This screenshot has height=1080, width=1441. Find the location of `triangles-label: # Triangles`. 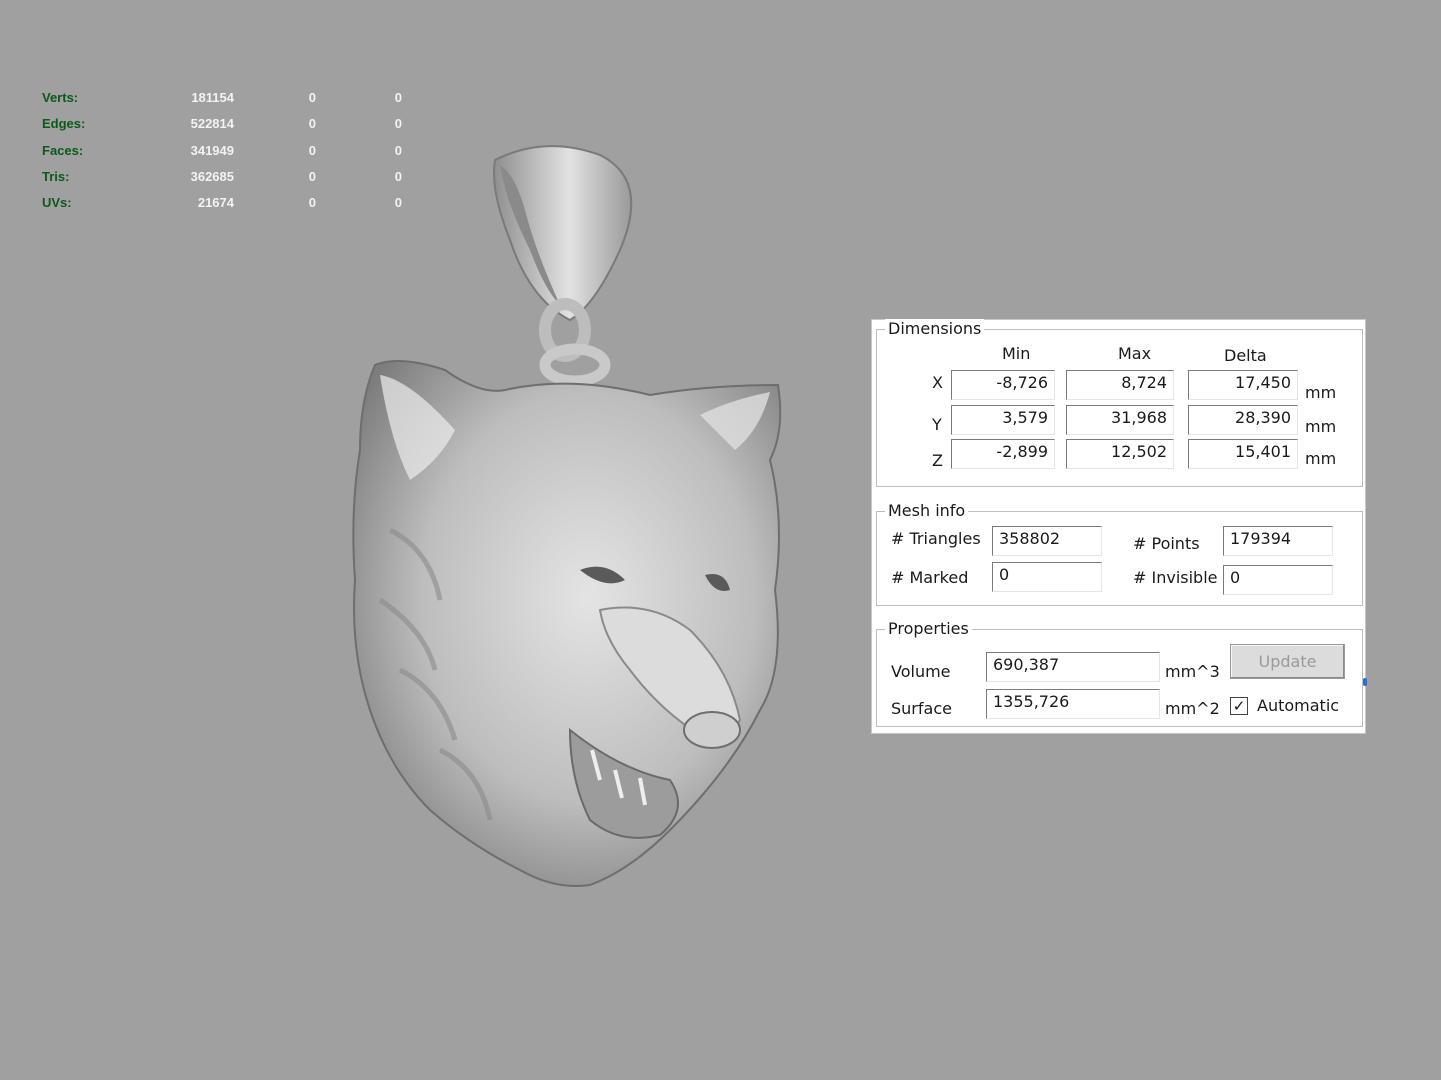

triangles-label: # Triangles is located at coordinates (936, 538).